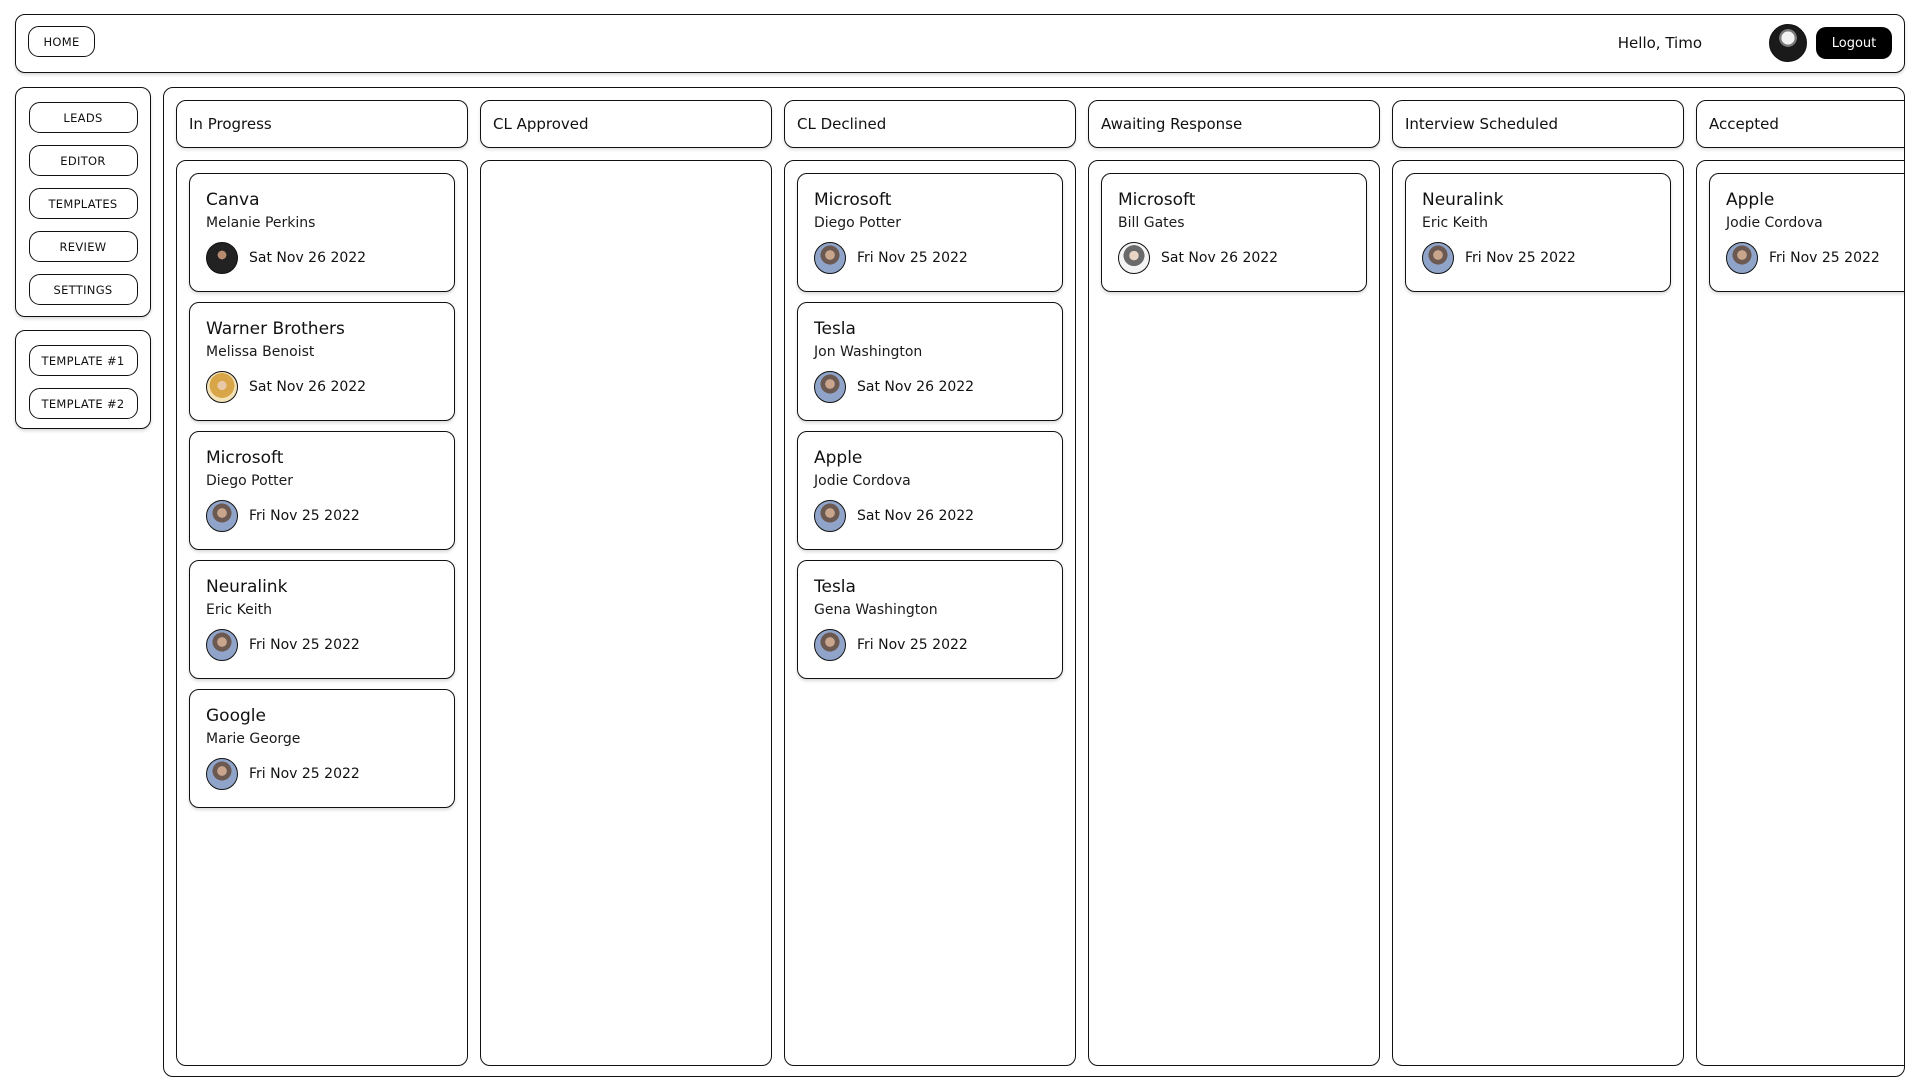 This screenshot has width=1920, height=1080. Describe the element at coordinates (930, 619) in the screenshot. I see `lead-card: Tesla Gena Washington Fri Nov 25 2022` at that location.